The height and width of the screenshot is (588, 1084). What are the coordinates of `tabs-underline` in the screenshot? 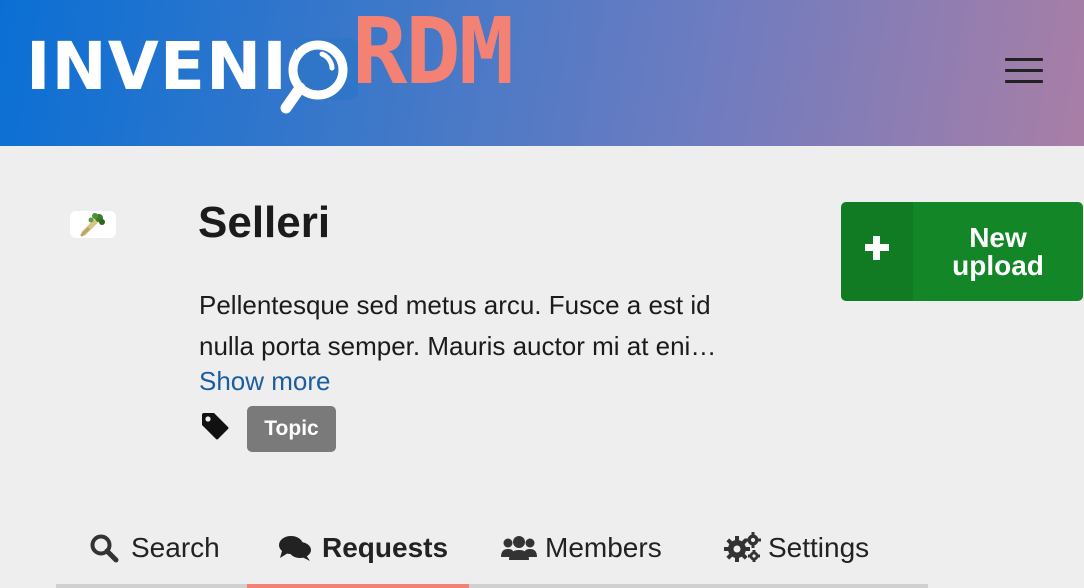 It's located at (492, 586).